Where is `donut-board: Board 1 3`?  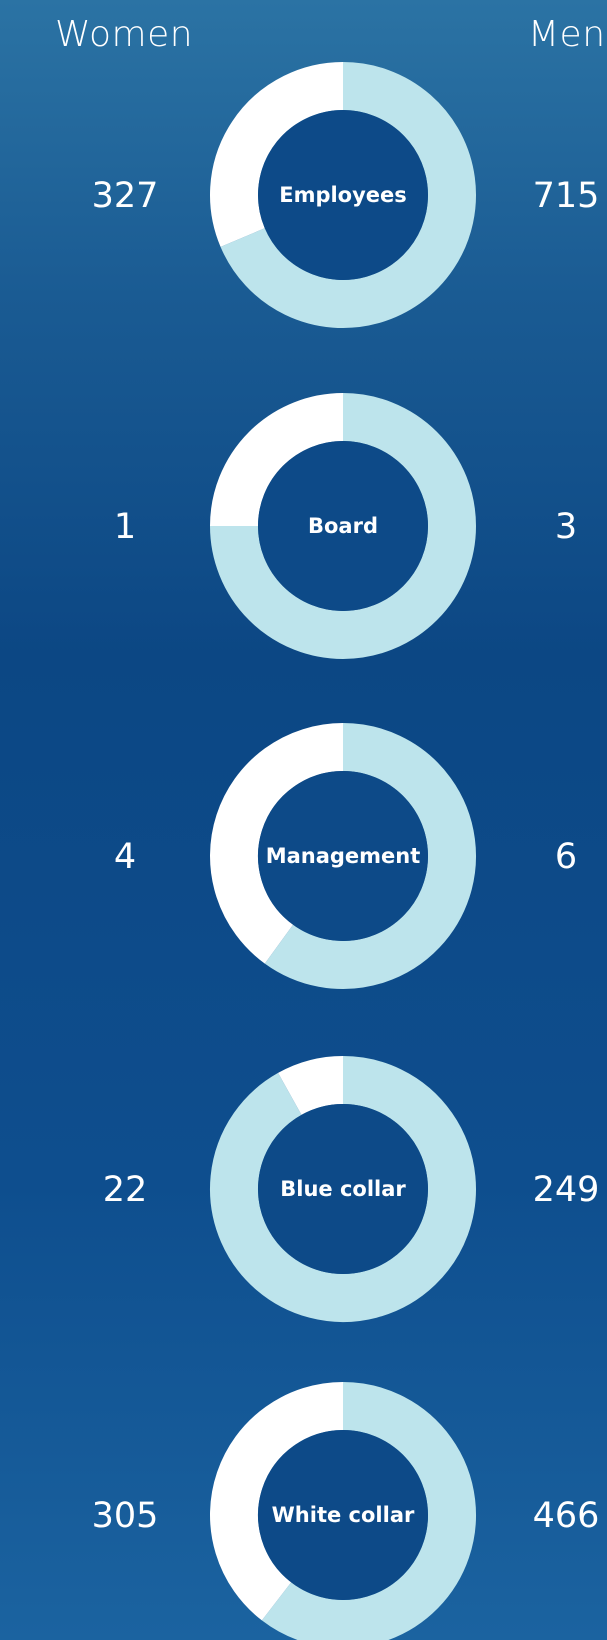 donut-board: Board 1 3 is located at coordinates (345, 526).